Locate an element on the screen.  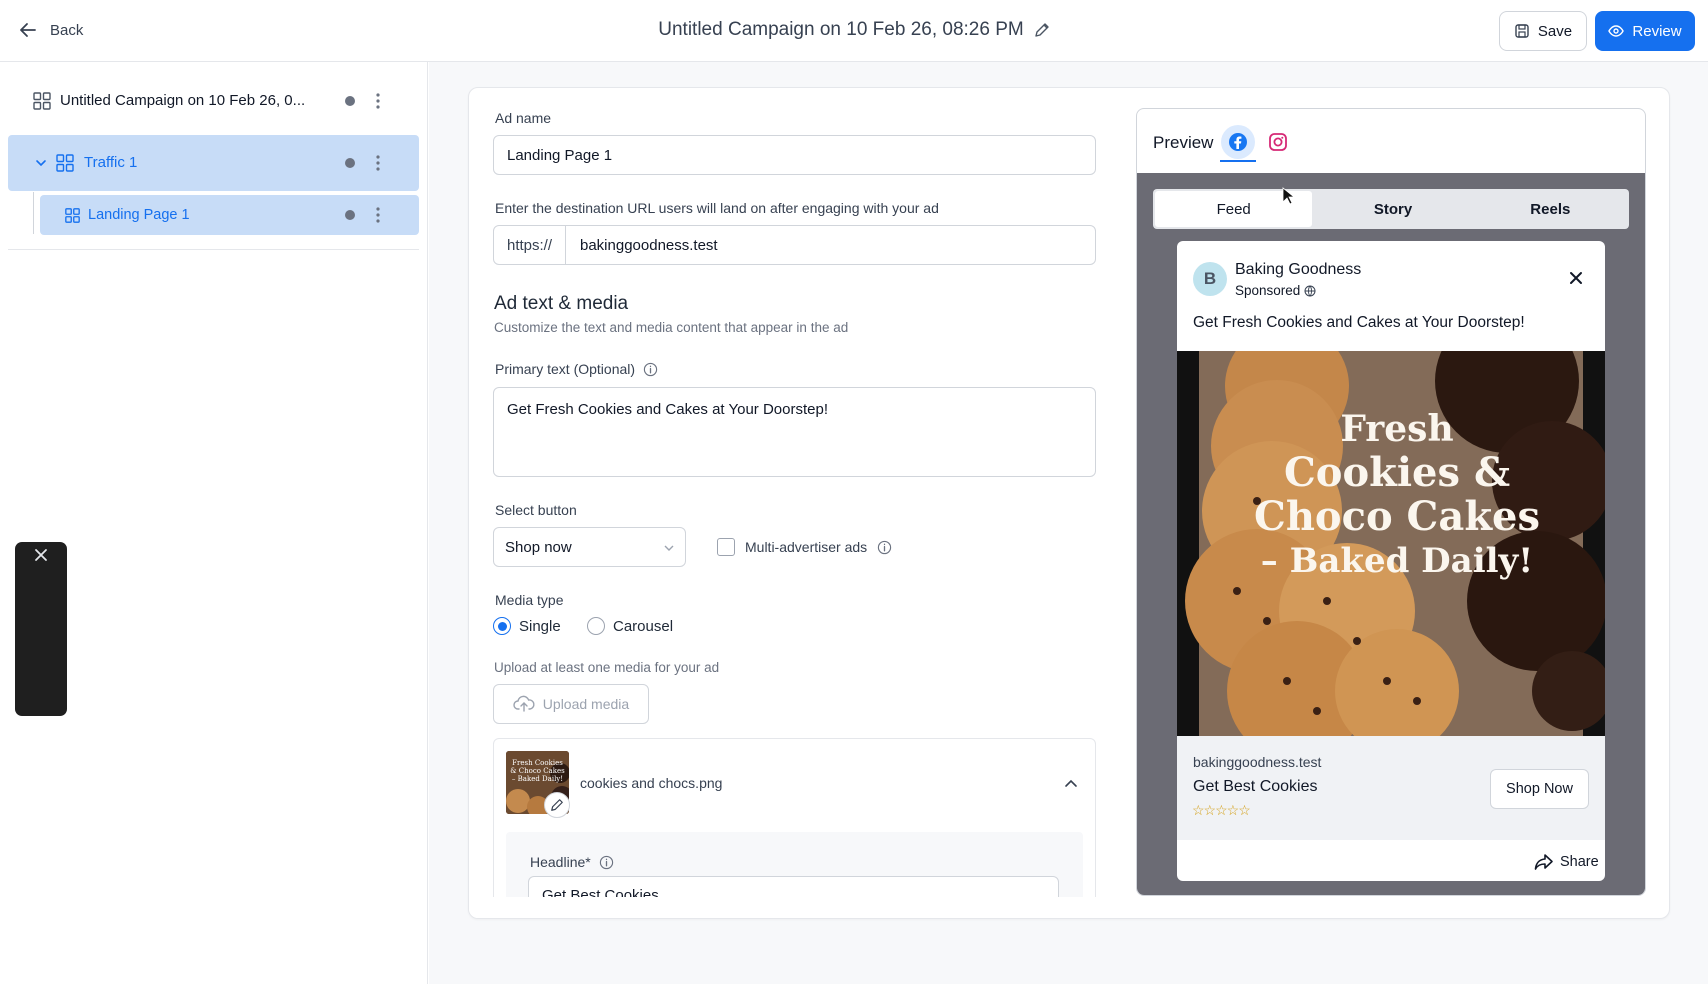
tab-reels: Reels is located at coordinates (1550, 209).